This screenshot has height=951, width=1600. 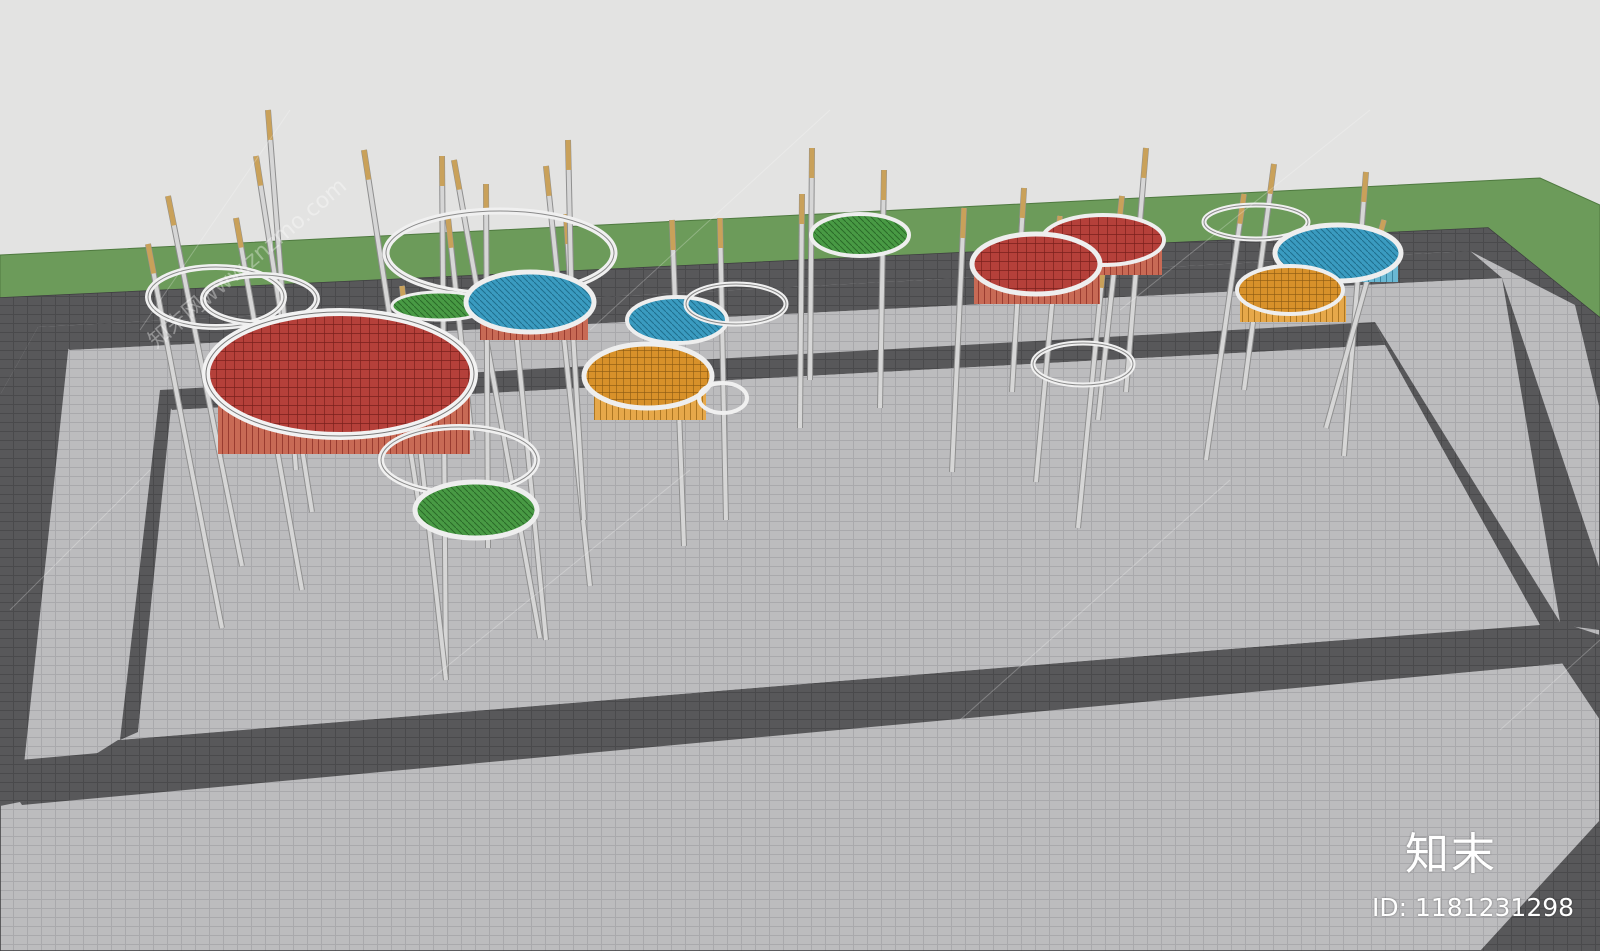 I want to click on canopy-blue-center, so click(x=530, y=302).